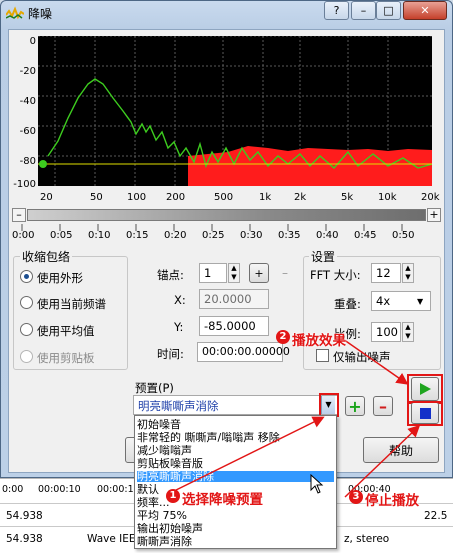  I want to click on step-badge-1: 1, so click(173, 496).